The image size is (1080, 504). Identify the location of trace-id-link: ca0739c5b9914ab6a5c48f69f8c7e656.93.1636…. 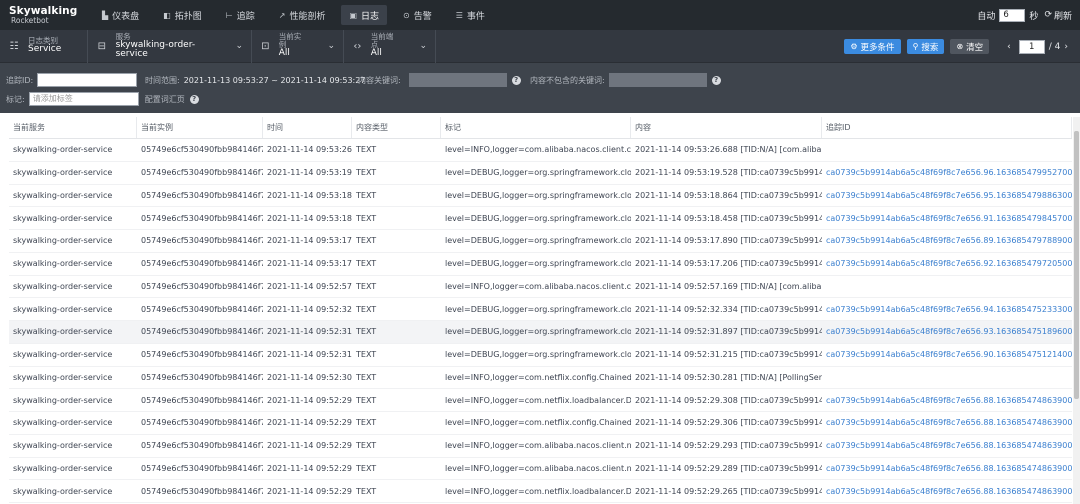
(947, 332).